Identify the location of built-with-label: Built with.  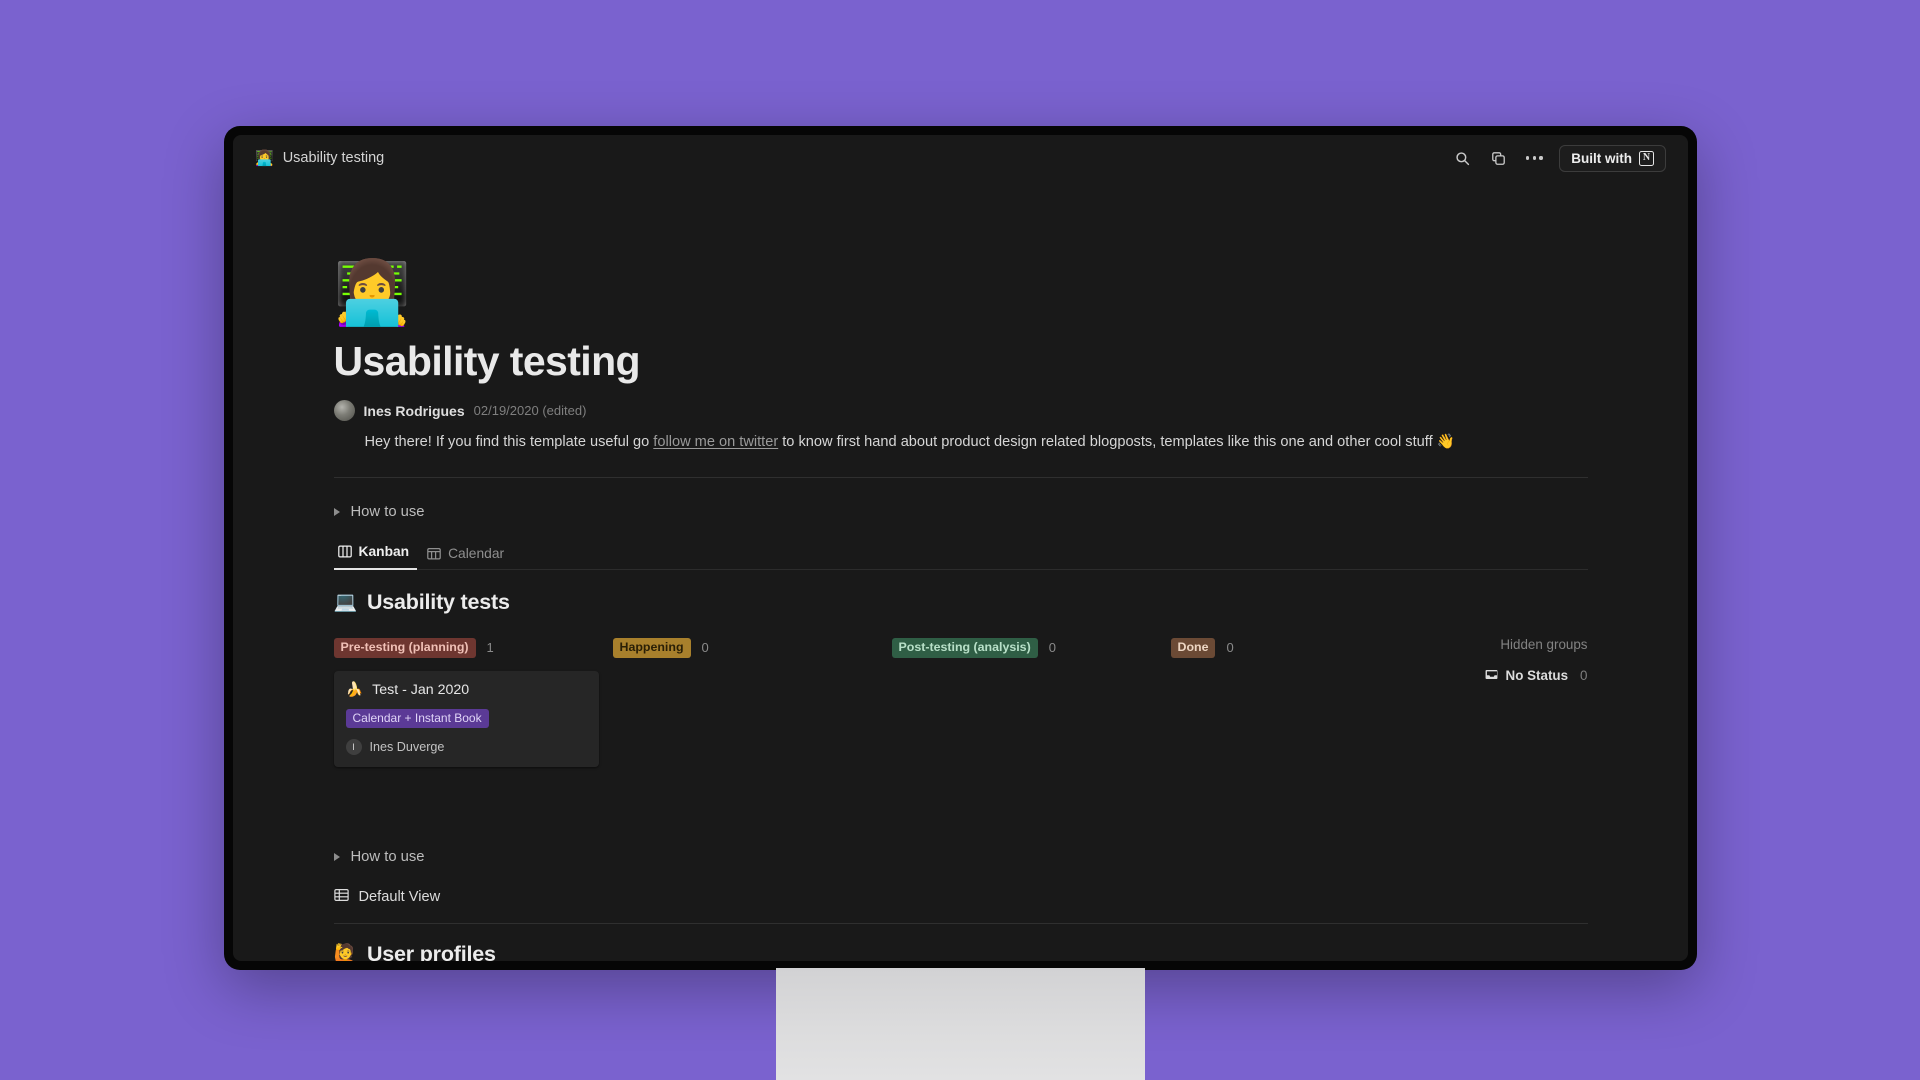
(1601, 158).